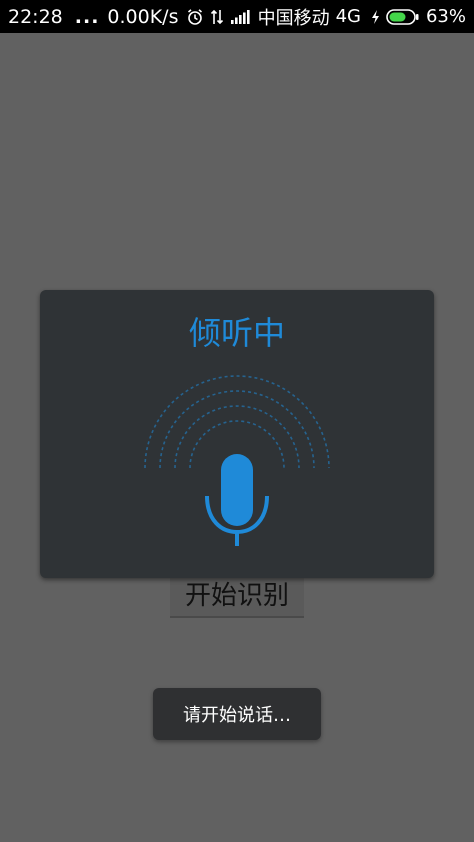  What do you see at coordinates (348, 16) in the screenshot?
I see `status-network-type: 4G` at bounding box center [348, 16].